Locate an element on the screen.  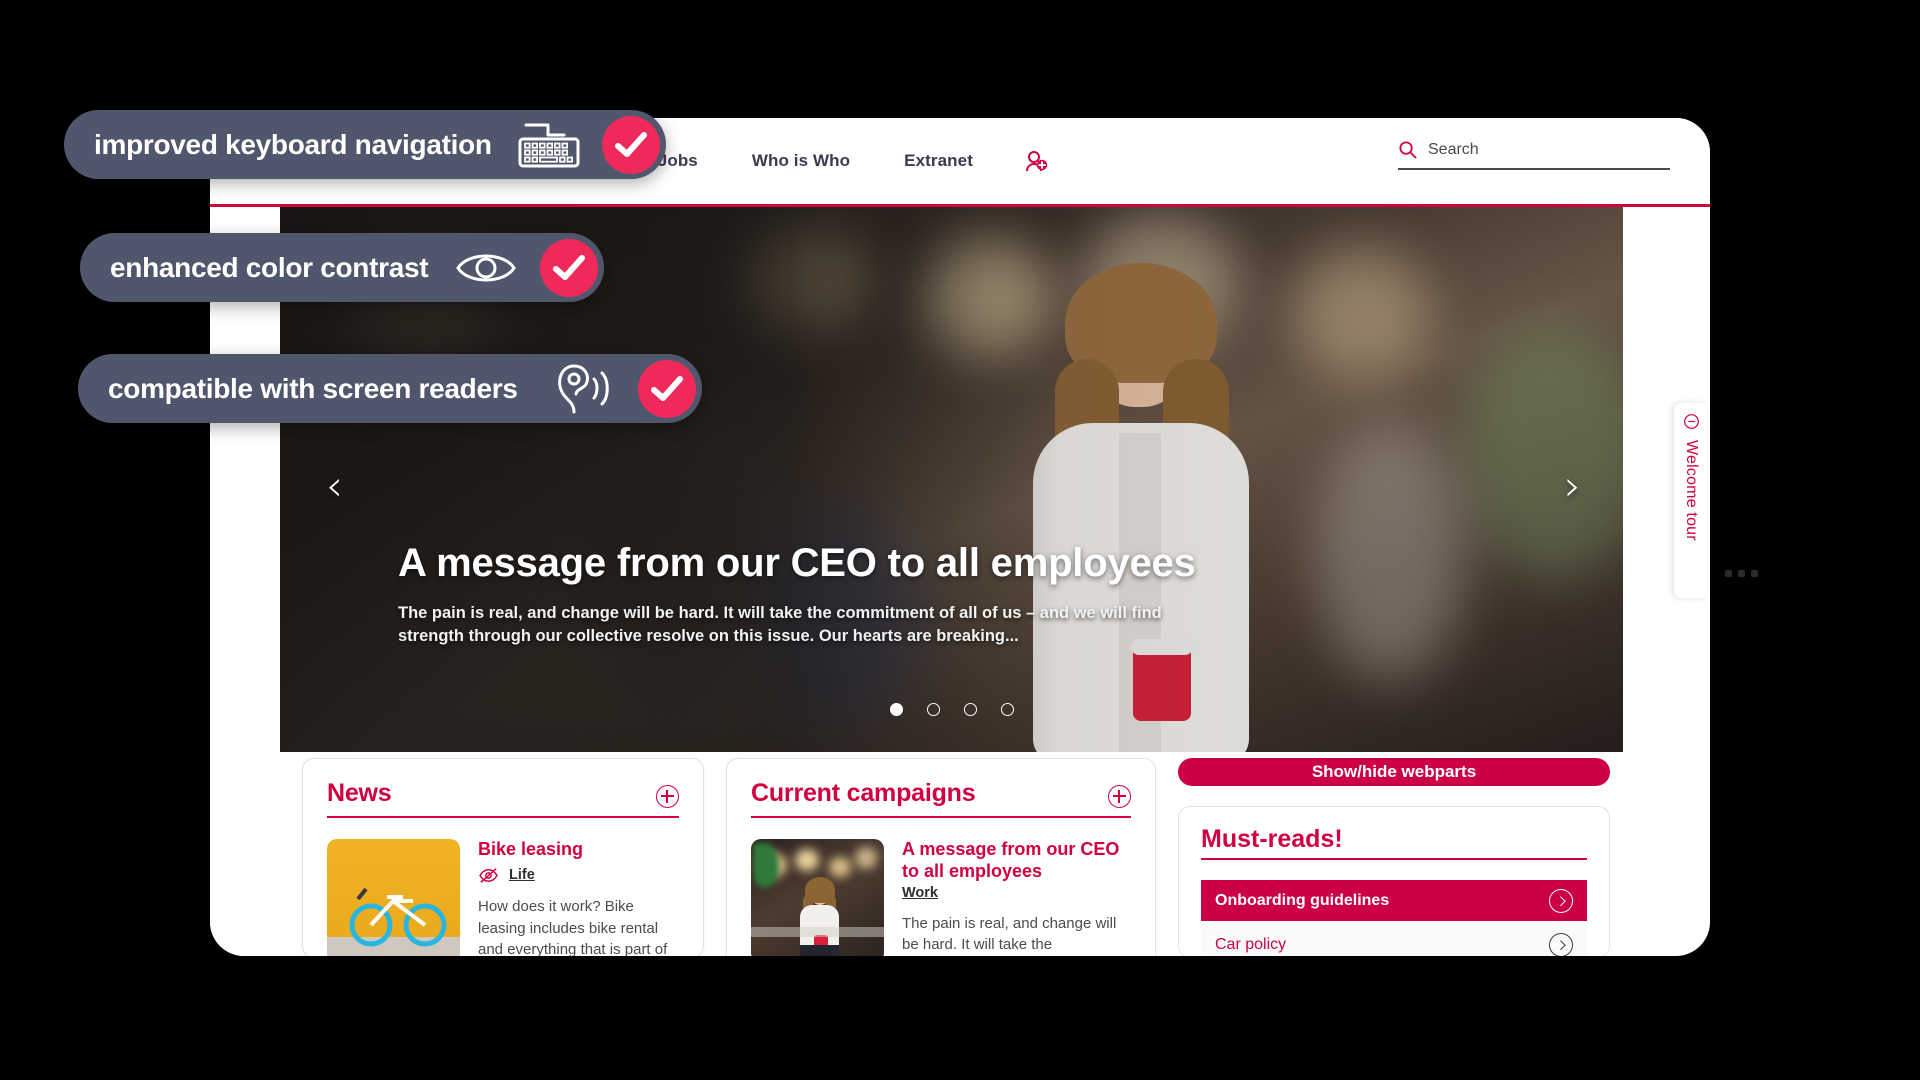
search-input: Search is located at coordinates (1453, 150).